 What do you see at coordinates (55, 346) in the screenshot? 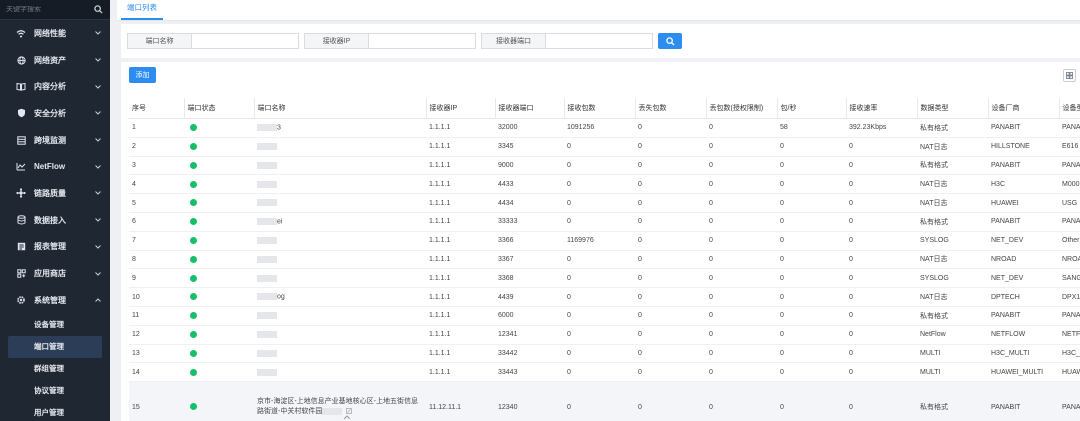
I see `sidebar-subitem-1: 端口管理` at bounding box center [55, 346].